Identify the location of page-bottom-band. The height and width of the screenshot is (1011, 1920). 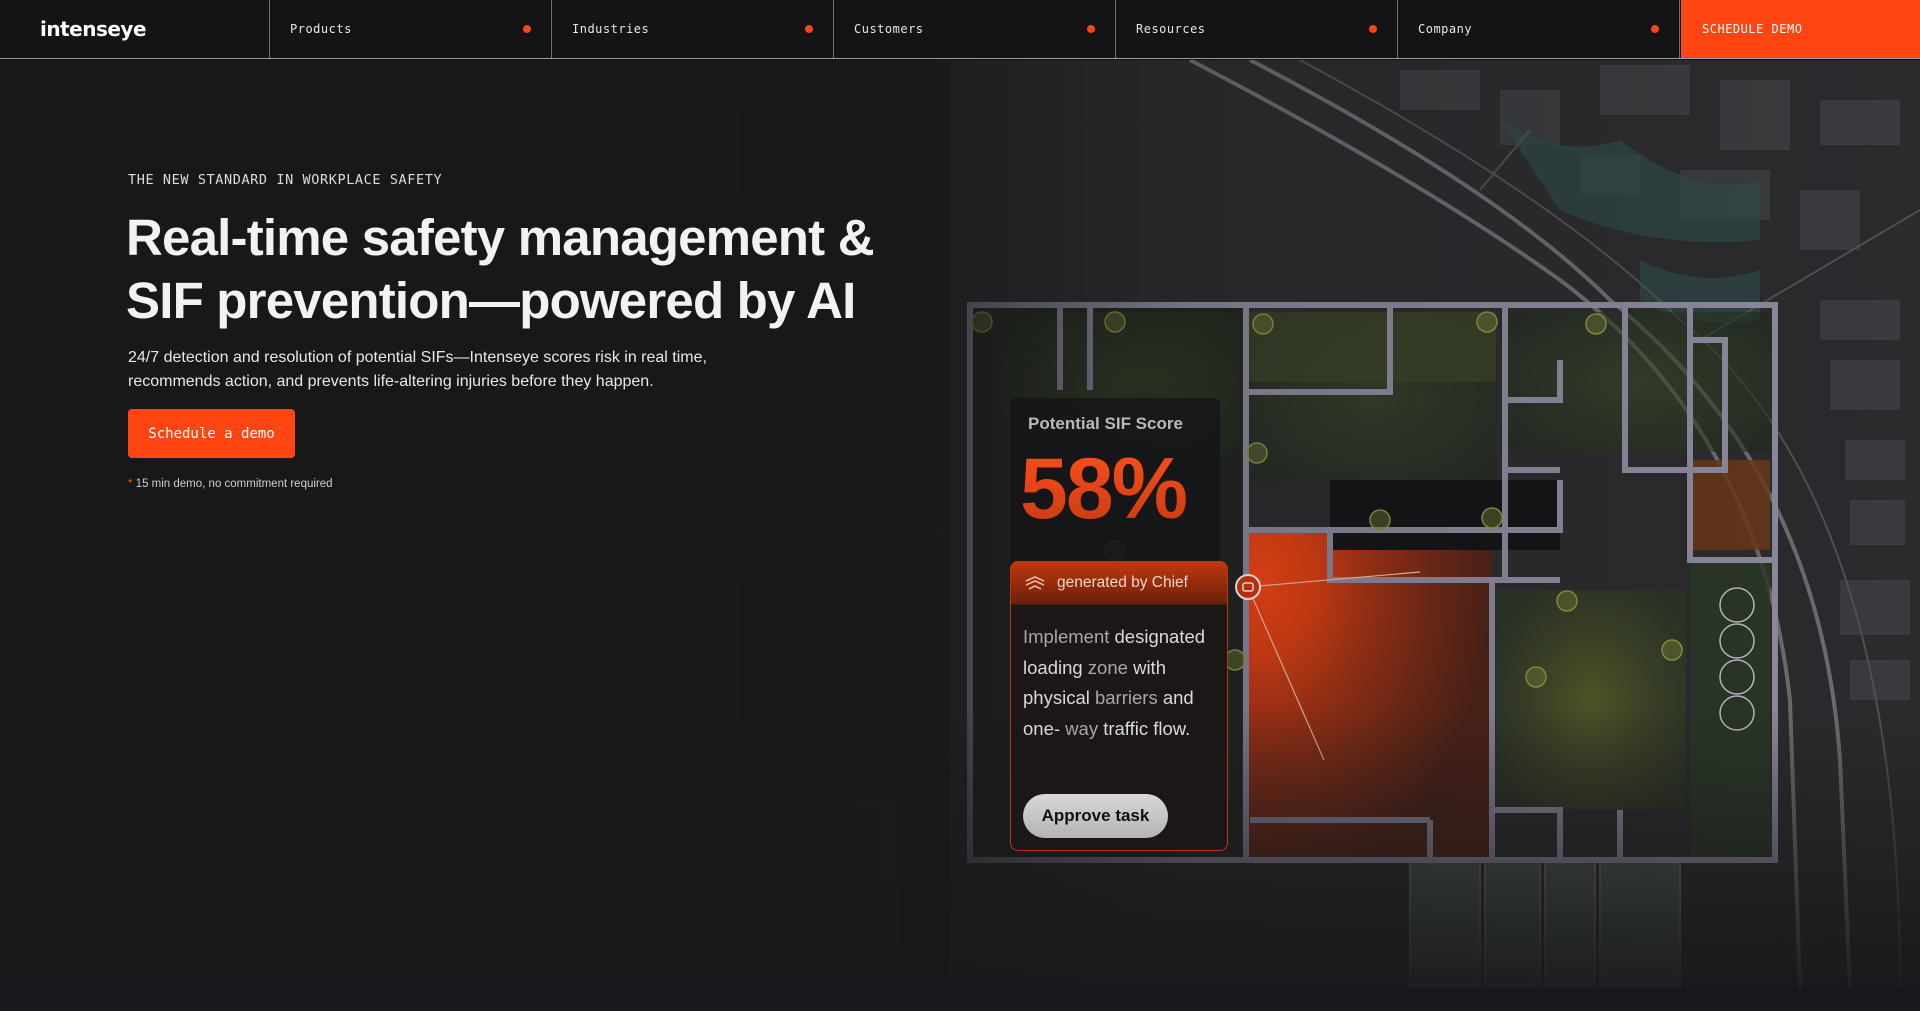
(960, 999).